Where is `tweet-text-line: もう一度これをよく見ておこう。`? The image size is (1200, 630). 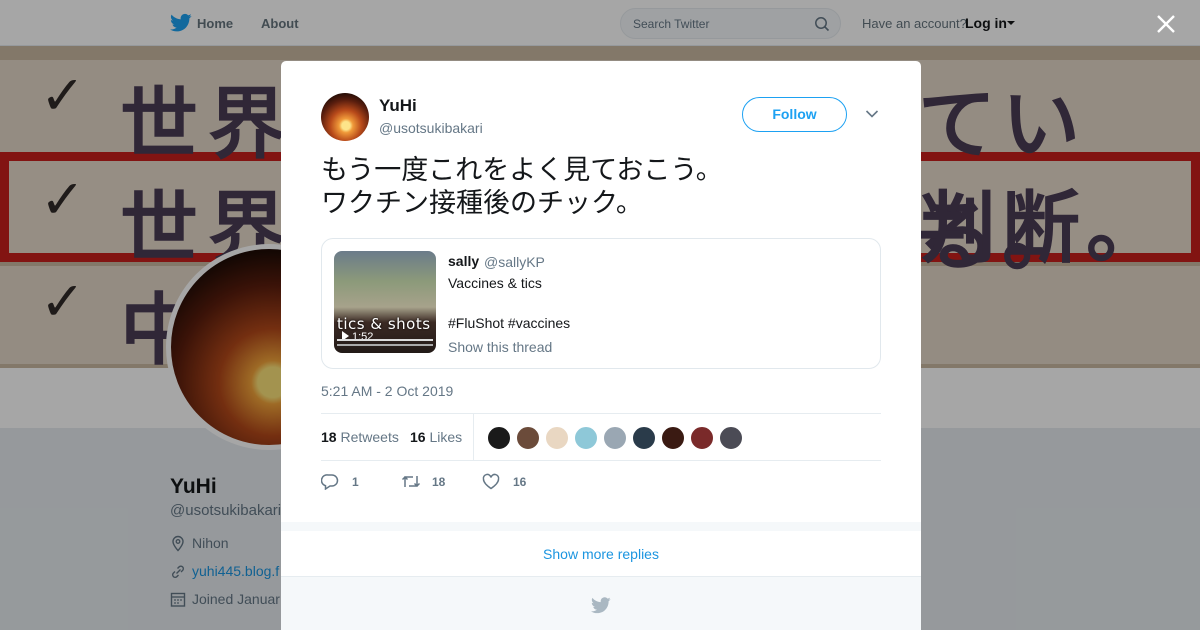
tweet-text-line: もう一度これをよく見ておこう。 is located at coordinates (522, 170).